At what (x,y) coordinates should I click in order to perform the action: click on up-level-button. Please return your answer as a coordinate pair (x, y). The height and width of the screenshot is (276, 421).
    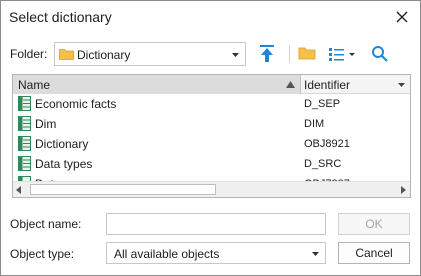
    Looking at the image, I should click on (267, 54).